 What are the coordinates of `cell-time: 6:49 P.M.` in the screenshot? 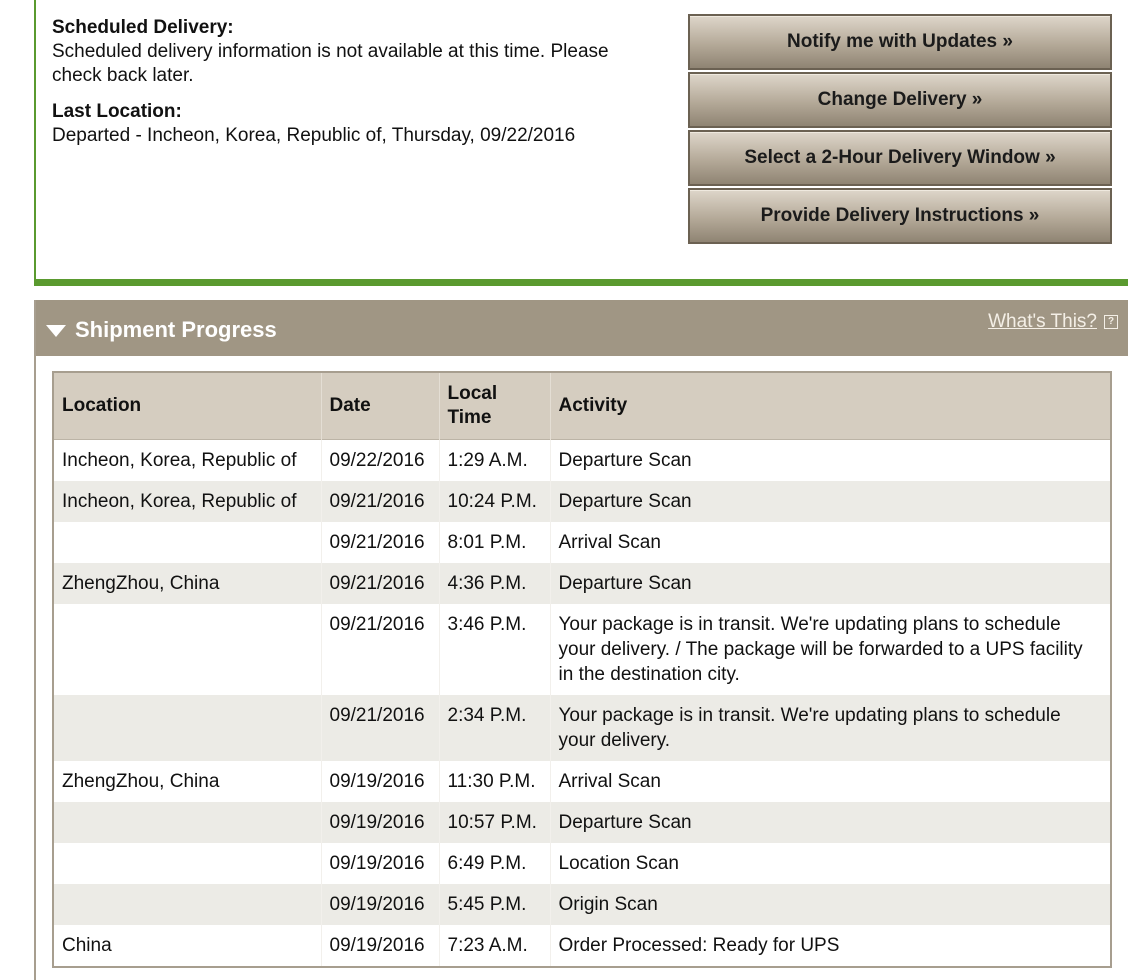 It's located at (495, 863).